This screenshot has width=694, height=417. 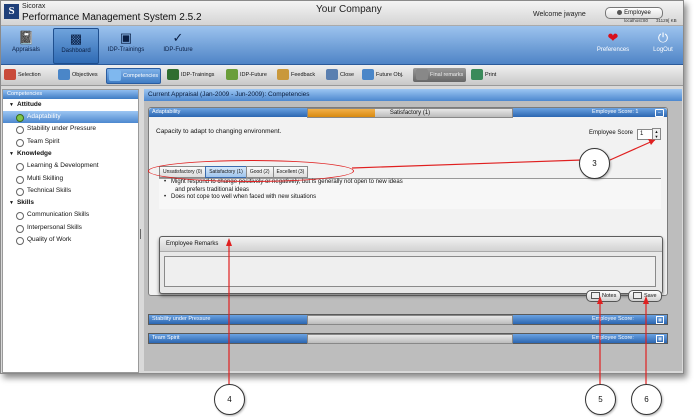 What do you see at coordinates (49, 190) in the screenshot?
I see `item-label: Technical Skills` at bounding box center [49, 190].